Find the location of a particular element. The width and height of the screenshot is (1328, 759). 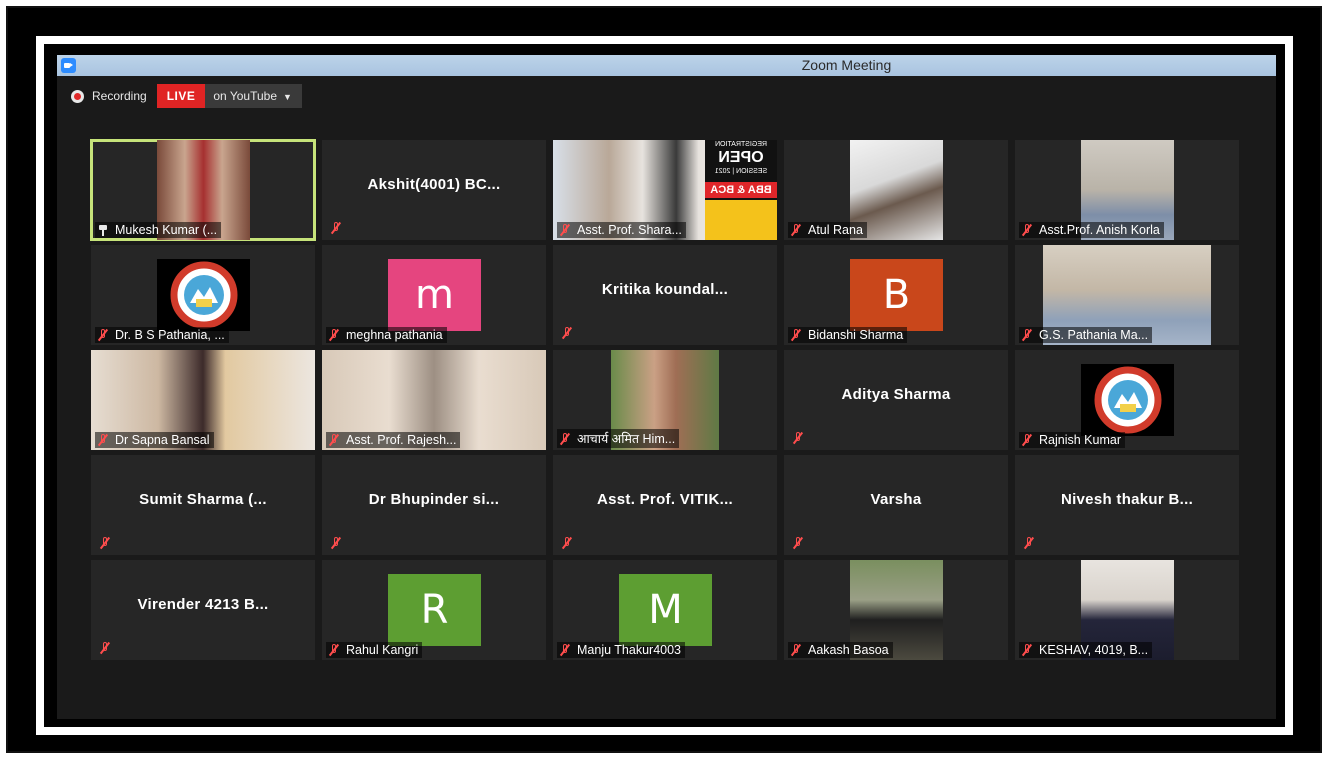

avatar: m is located at coordinates (434, 295).